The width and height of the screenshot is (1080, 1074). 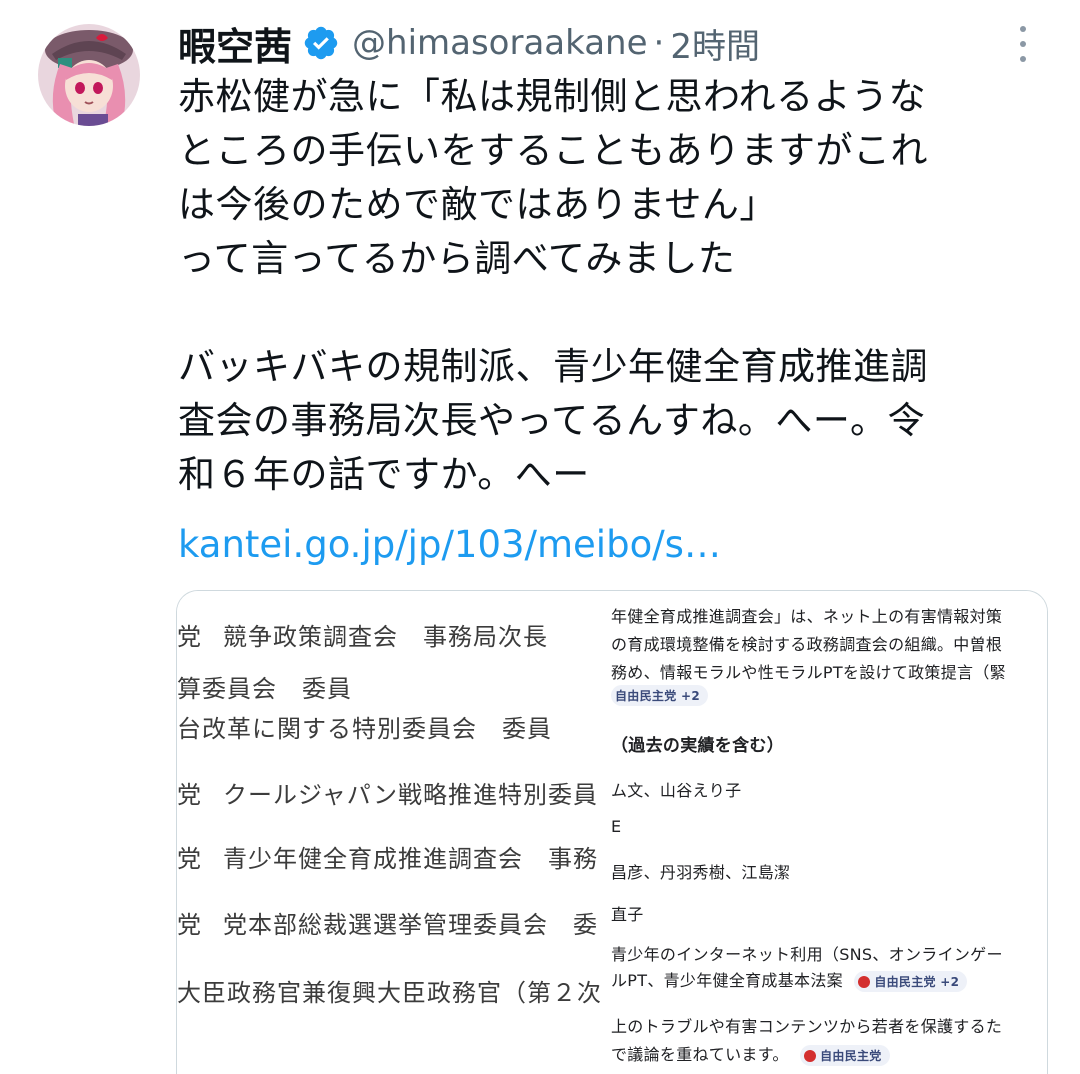 I want to click on image-text-line: 昌彦、丹羽秀樹、江島潔, so click(x=701, y=872).